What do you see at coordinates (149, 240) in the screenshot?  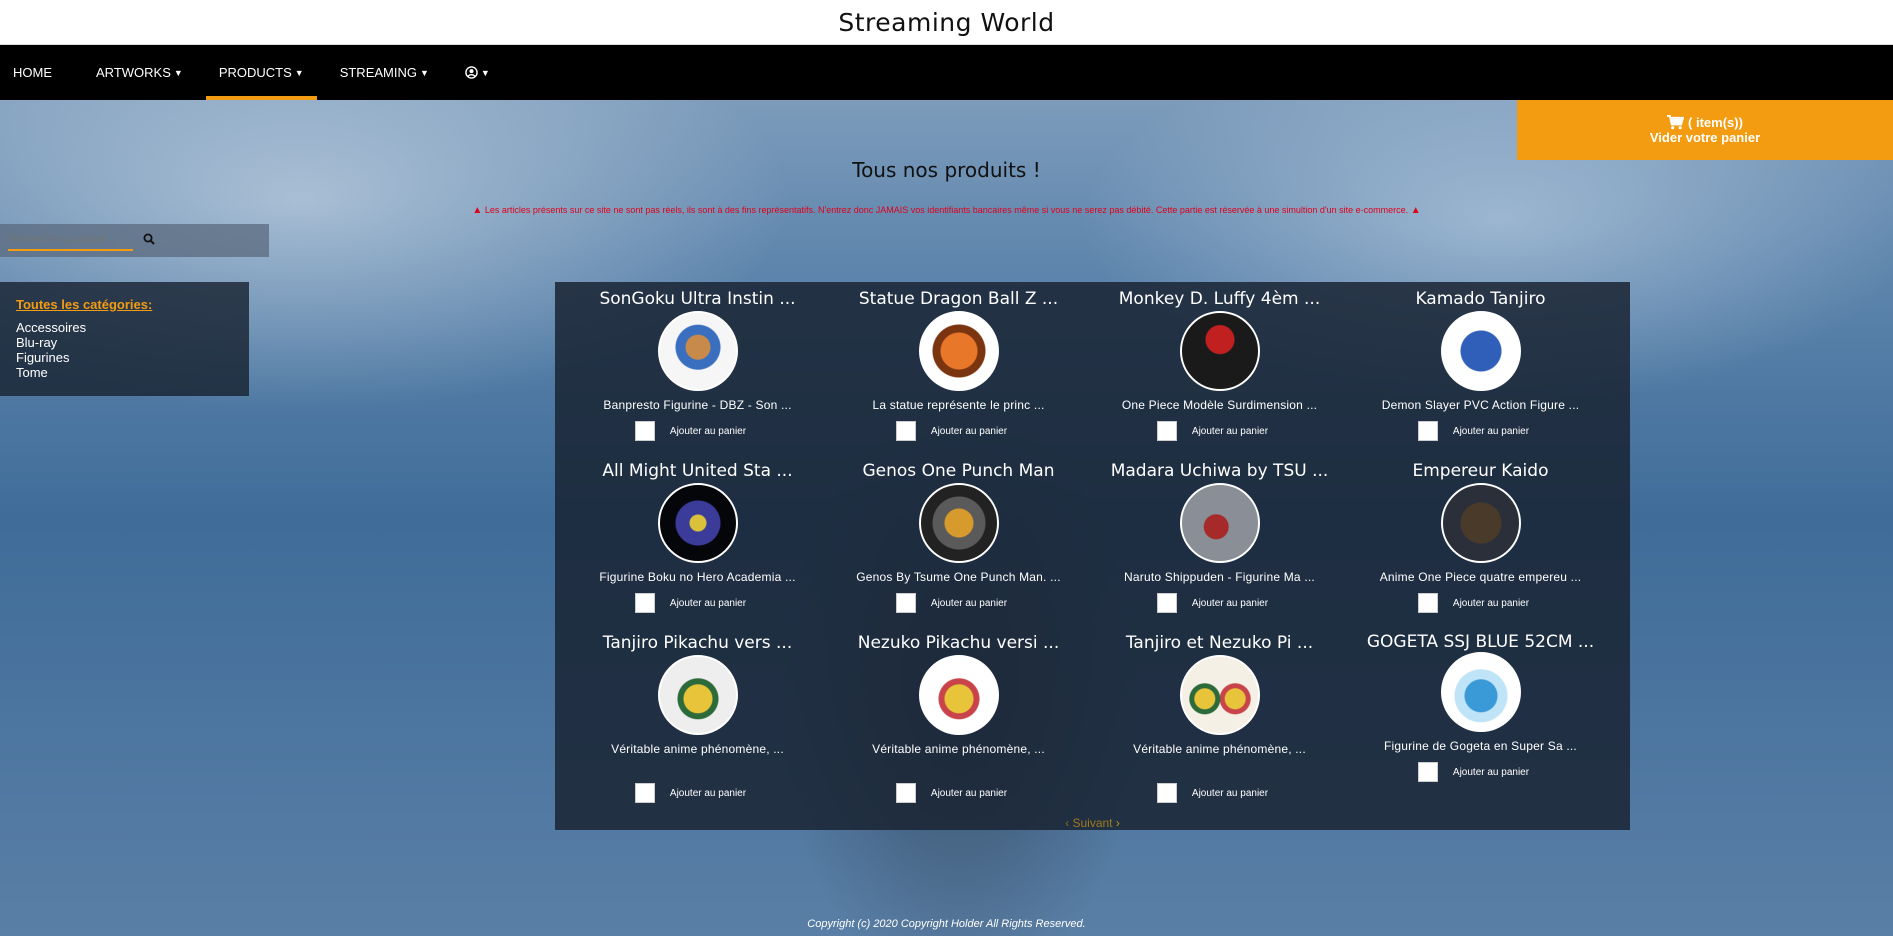 I see `search-icon` at bounding box center [149, 240].